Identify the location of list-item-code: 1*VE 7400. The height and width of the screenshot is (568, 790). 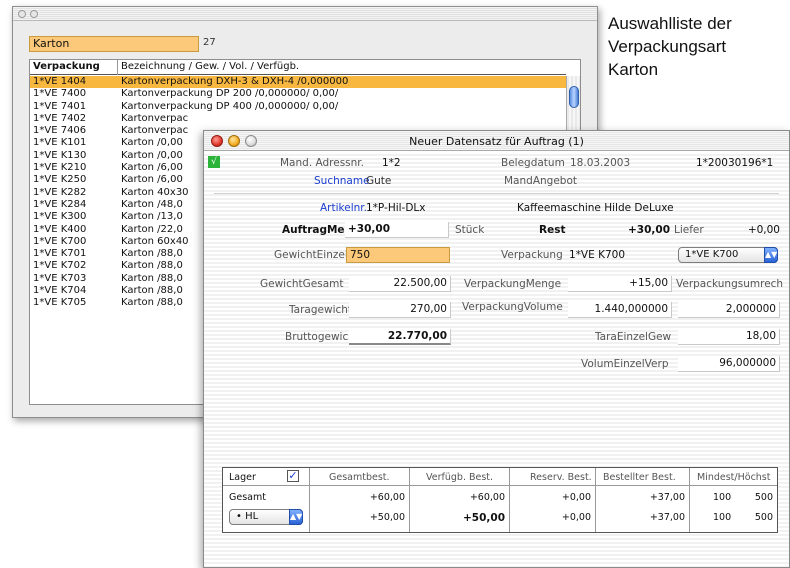
(60, 94).